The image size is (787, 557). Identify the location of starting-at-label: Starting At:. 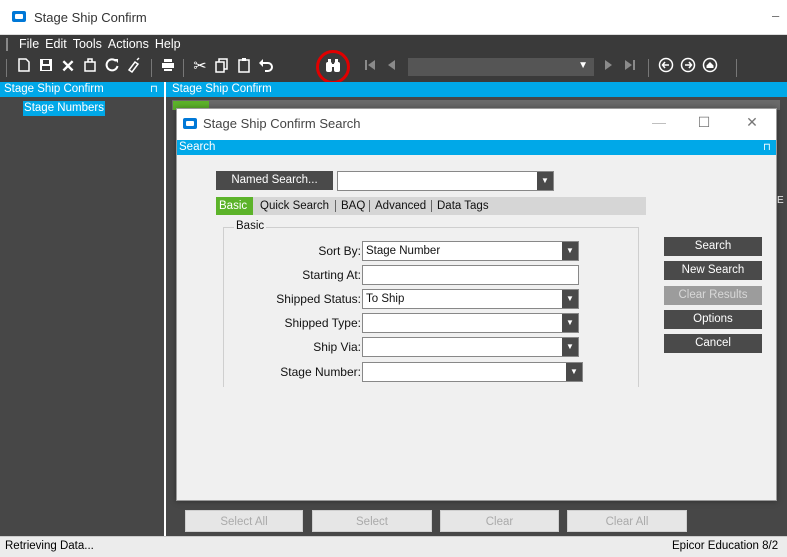
(331, 275).